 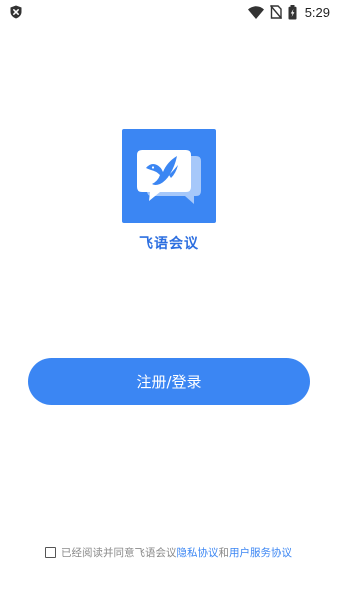 I want to click on bird-chat-bubble-icon, so click(x=169, y=177).